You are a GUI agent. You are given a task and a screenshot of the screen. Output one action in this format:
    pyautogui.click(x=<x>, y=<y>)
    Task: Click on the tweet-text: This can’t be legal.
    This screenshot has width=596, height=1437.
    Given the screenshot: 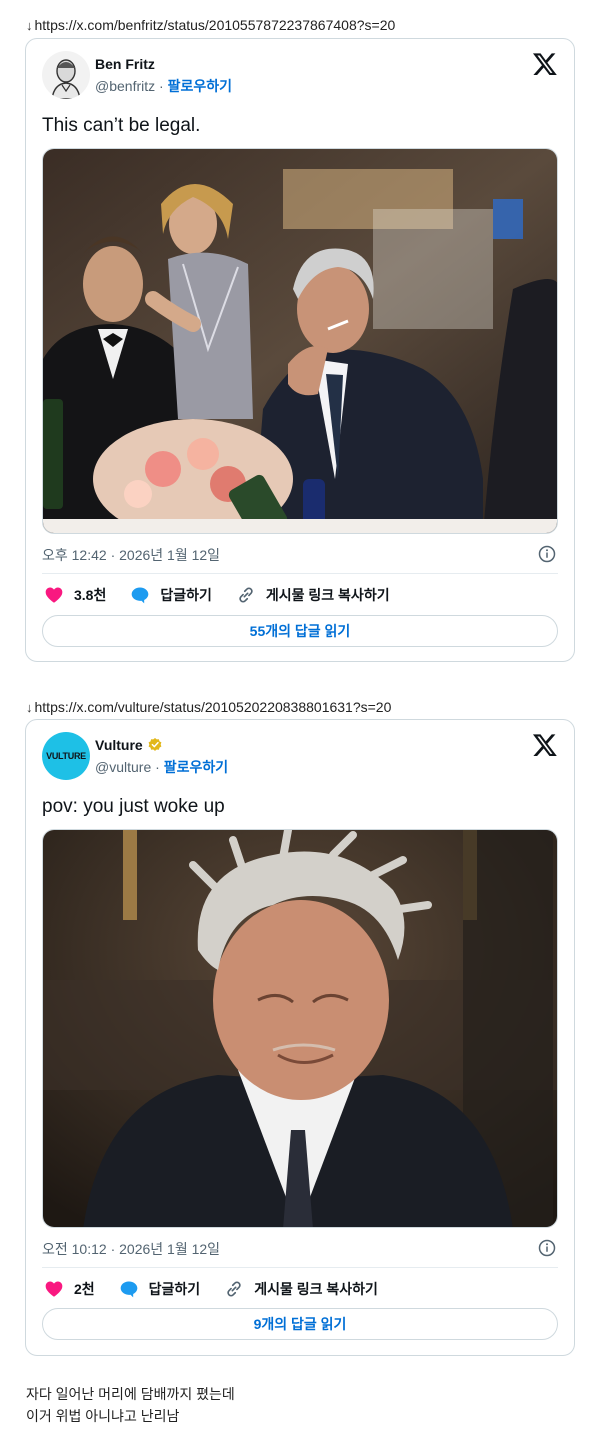 What is the action you would take?
    pyautogui.click(x=121, y=125)
    